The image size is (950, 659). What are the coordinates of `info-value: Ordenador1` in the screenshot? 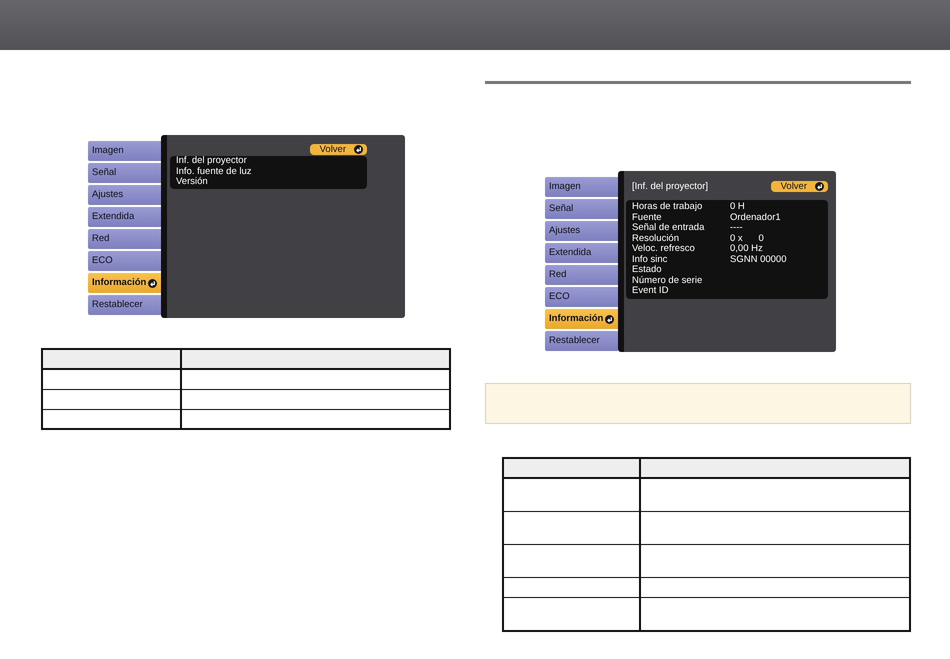 It's located at (755, 217).